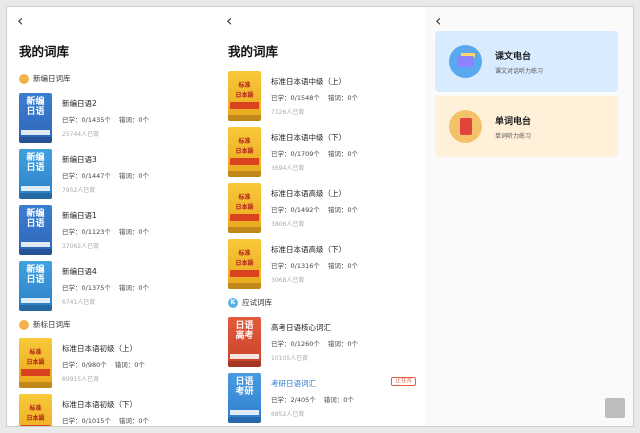  I want to click on book-item: 新编 日语 新编日语2 已学：0/1435个 错词：0个 25744人已背, so click(114, 119).